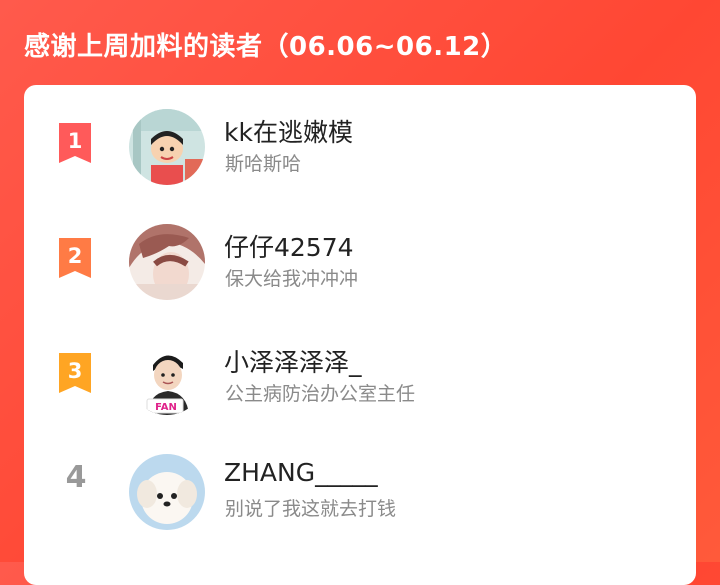 The width and height of the screenshot is (720, 585). I want to click on reader-name: 仔仔42574, so click(289, 247).